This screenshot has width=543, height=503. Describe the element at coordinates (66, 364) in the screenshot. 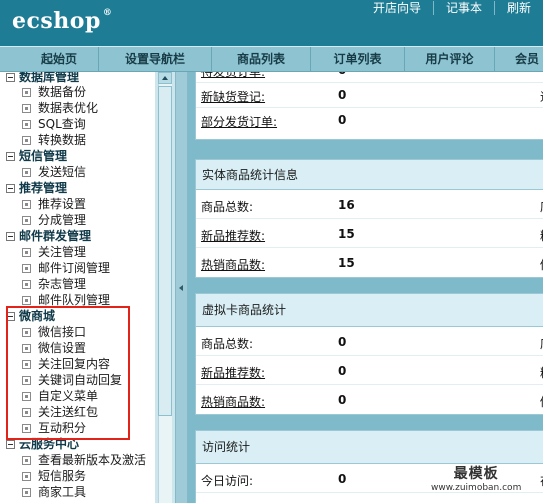

I see `menu-item-follow-reply: 关注回复内容` at that location.